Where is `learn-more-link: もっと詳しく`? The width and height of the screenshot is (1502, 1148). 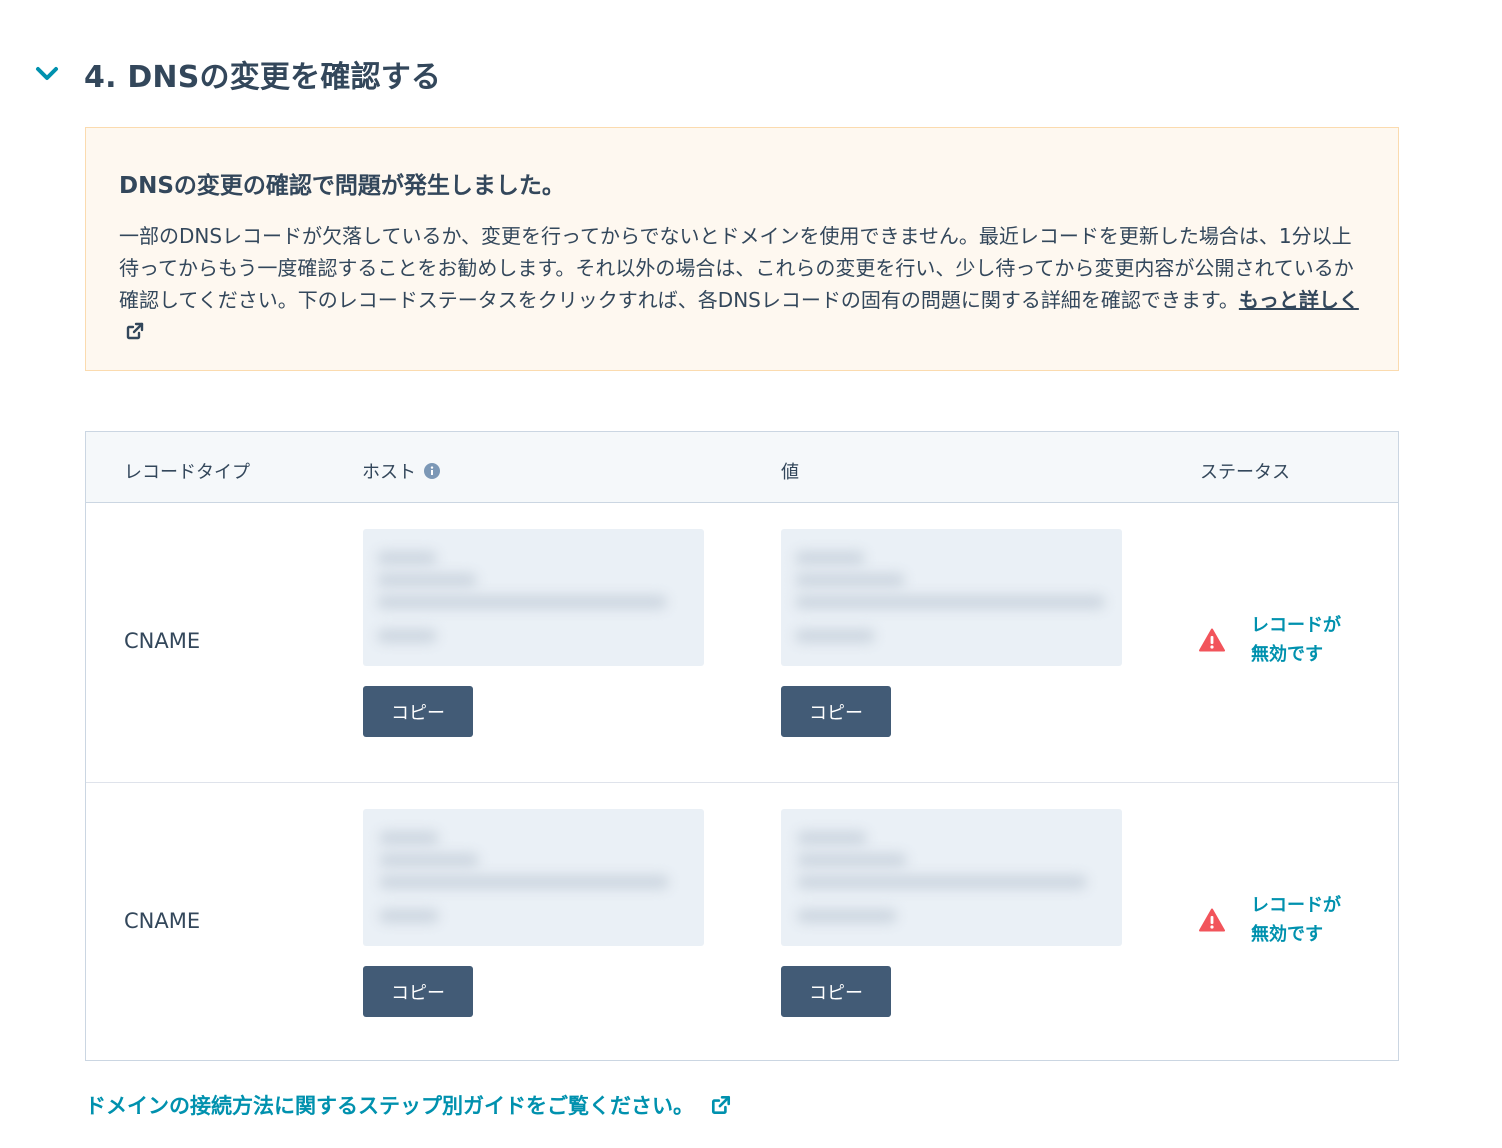 learn-more-link: もっと詳しく is located at coordinates (1299, 300).